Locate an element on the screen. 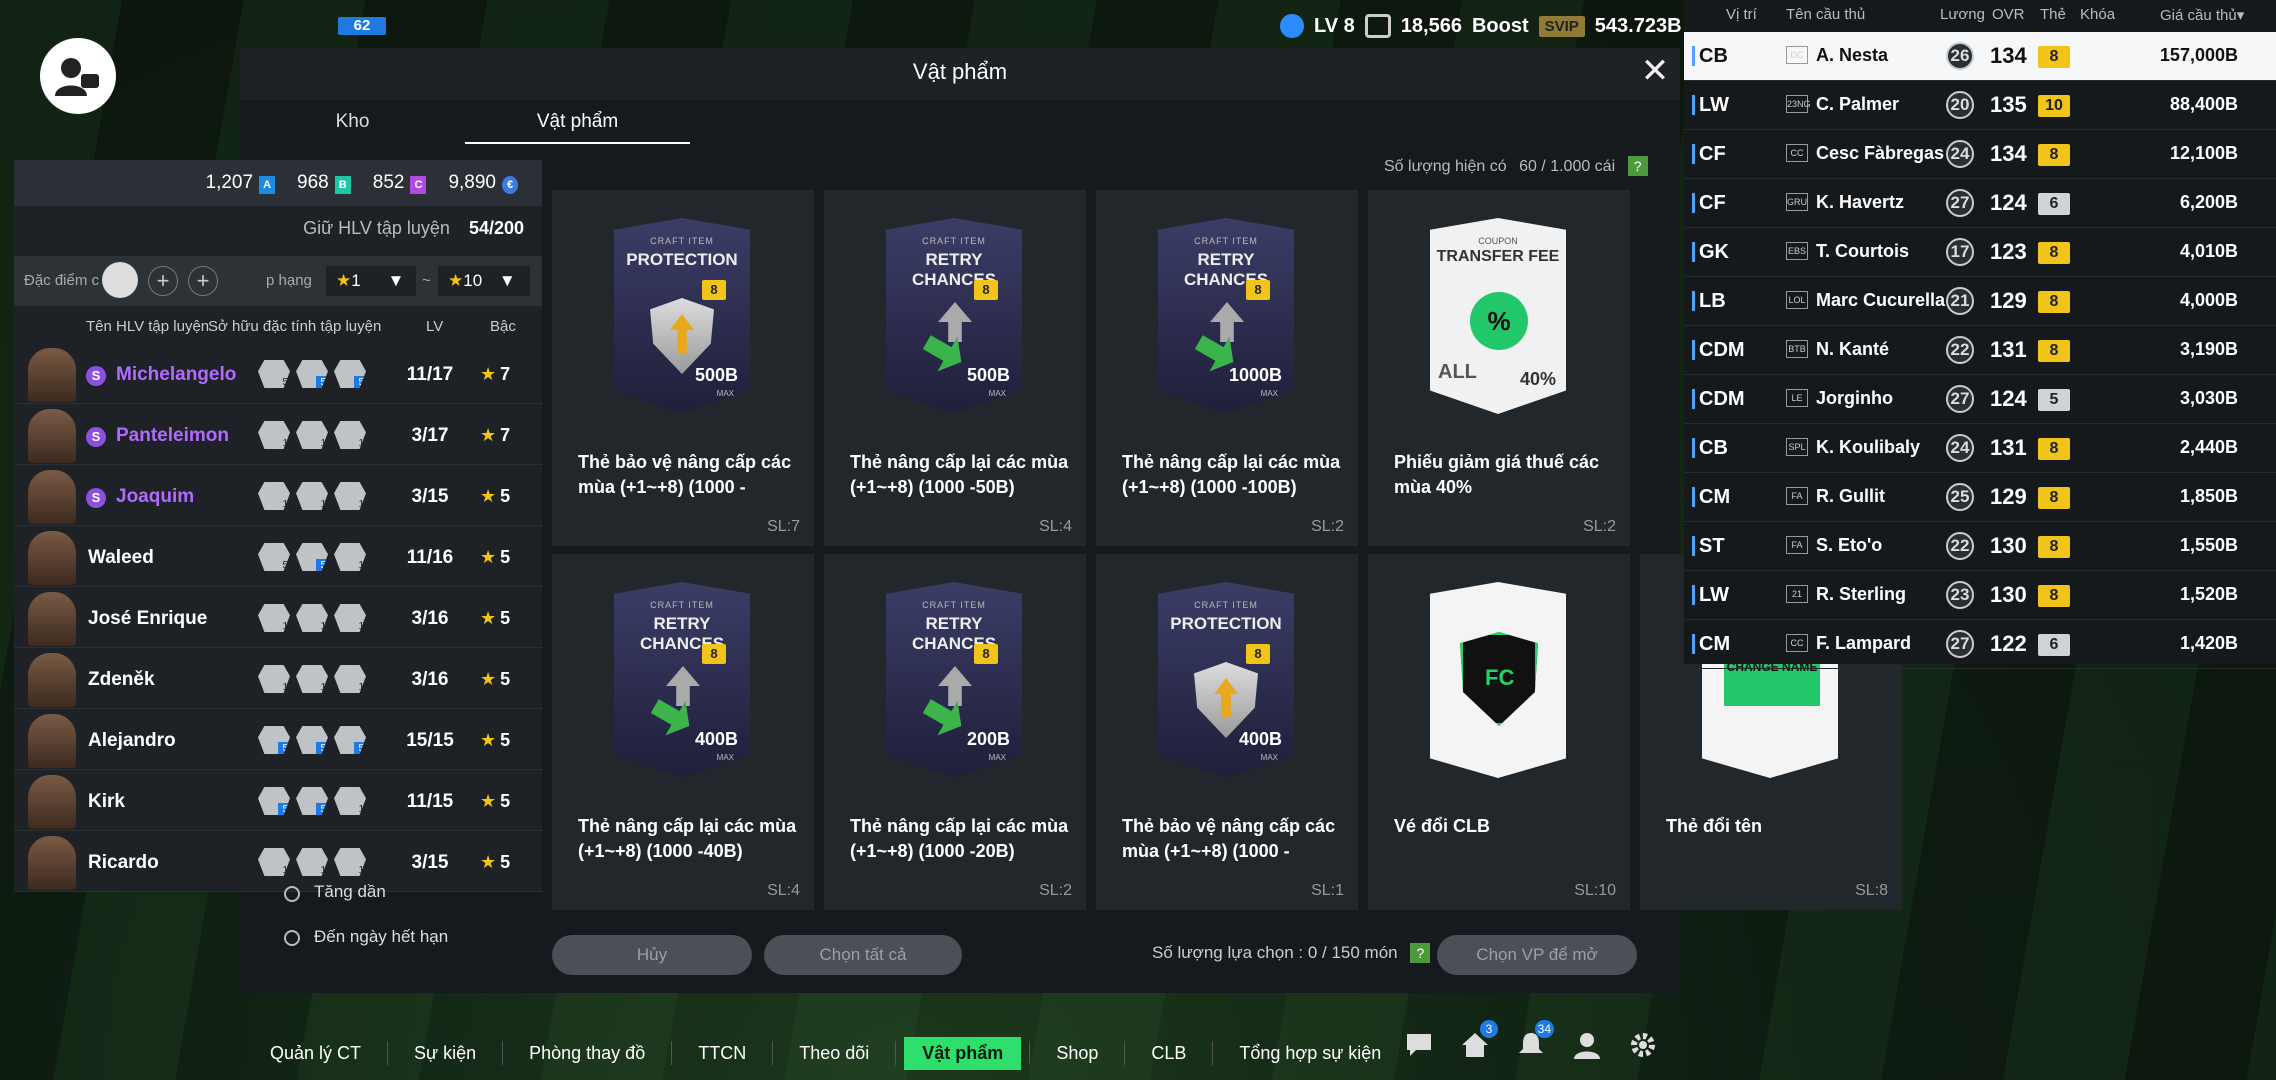  percent-icon: % is located at coordinates (1499, 321).